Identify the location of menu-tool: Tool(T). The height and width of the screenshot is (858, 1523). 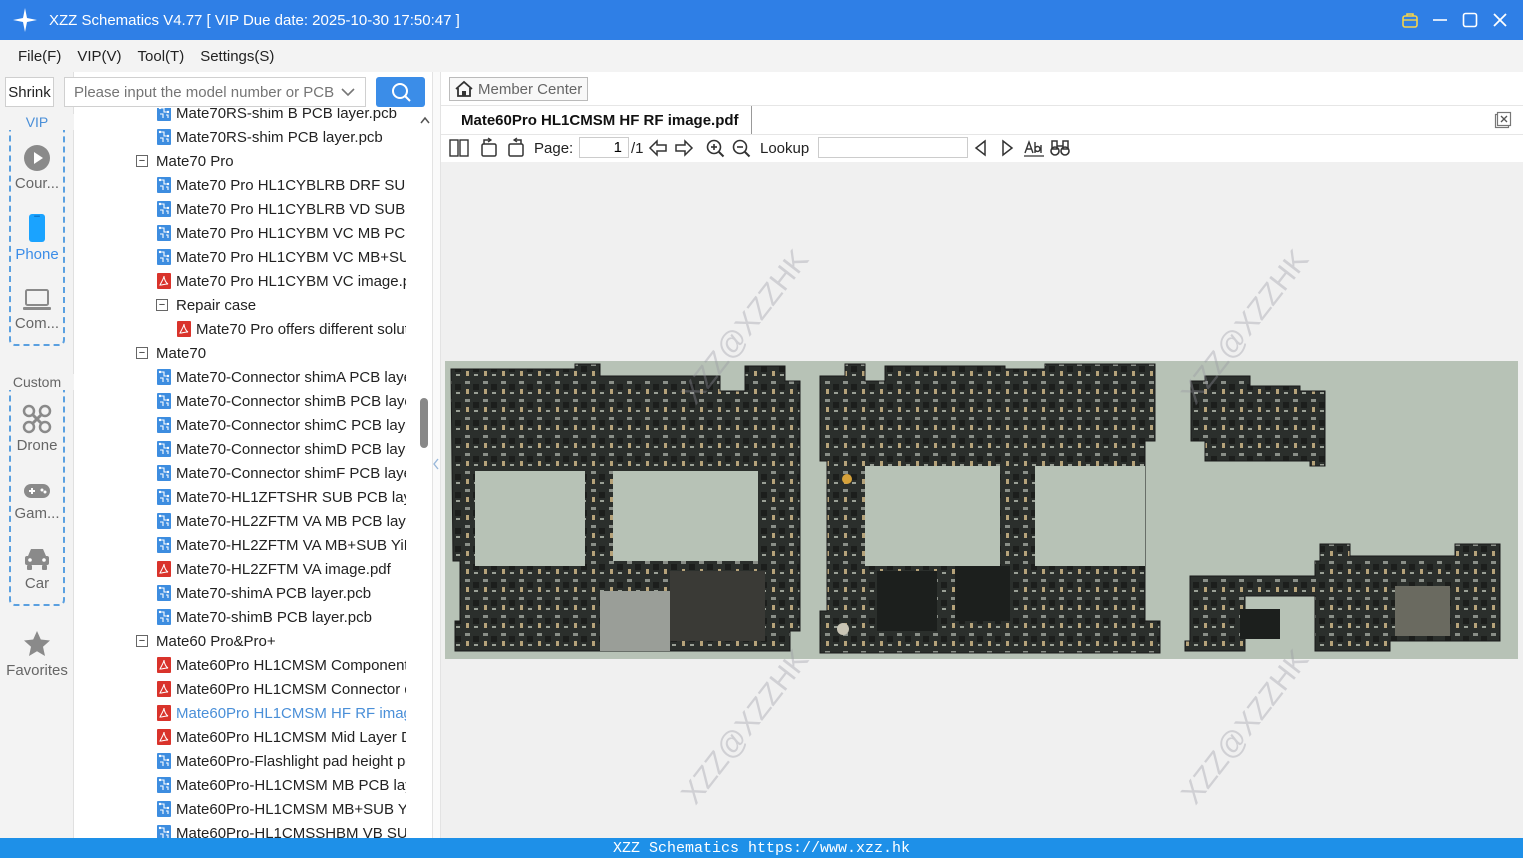
(161, 56).